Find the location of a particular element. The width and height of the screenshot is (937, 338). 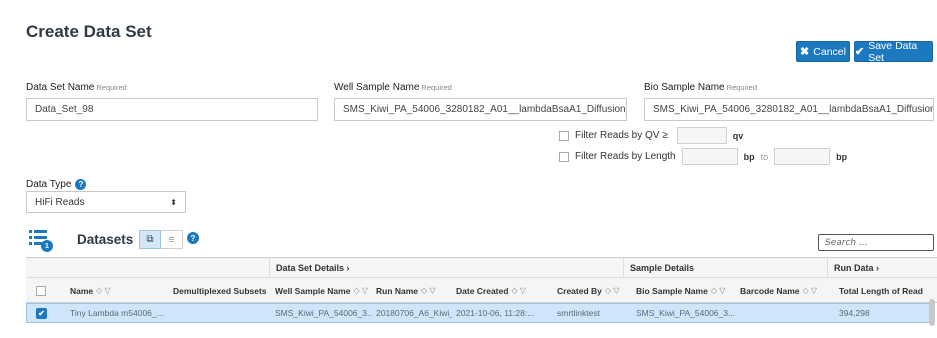

tree-view-toggle: ⧉ is located at coordinates (150, 239).